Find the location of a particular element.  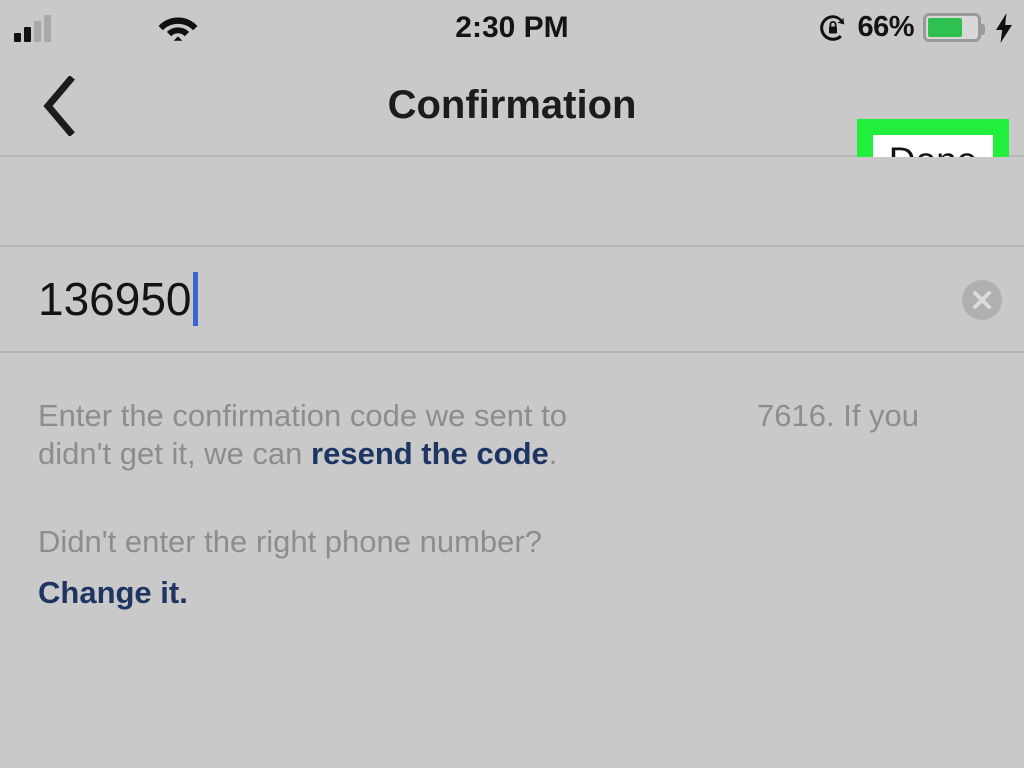

close-icon is located at coordinates (982, 300).